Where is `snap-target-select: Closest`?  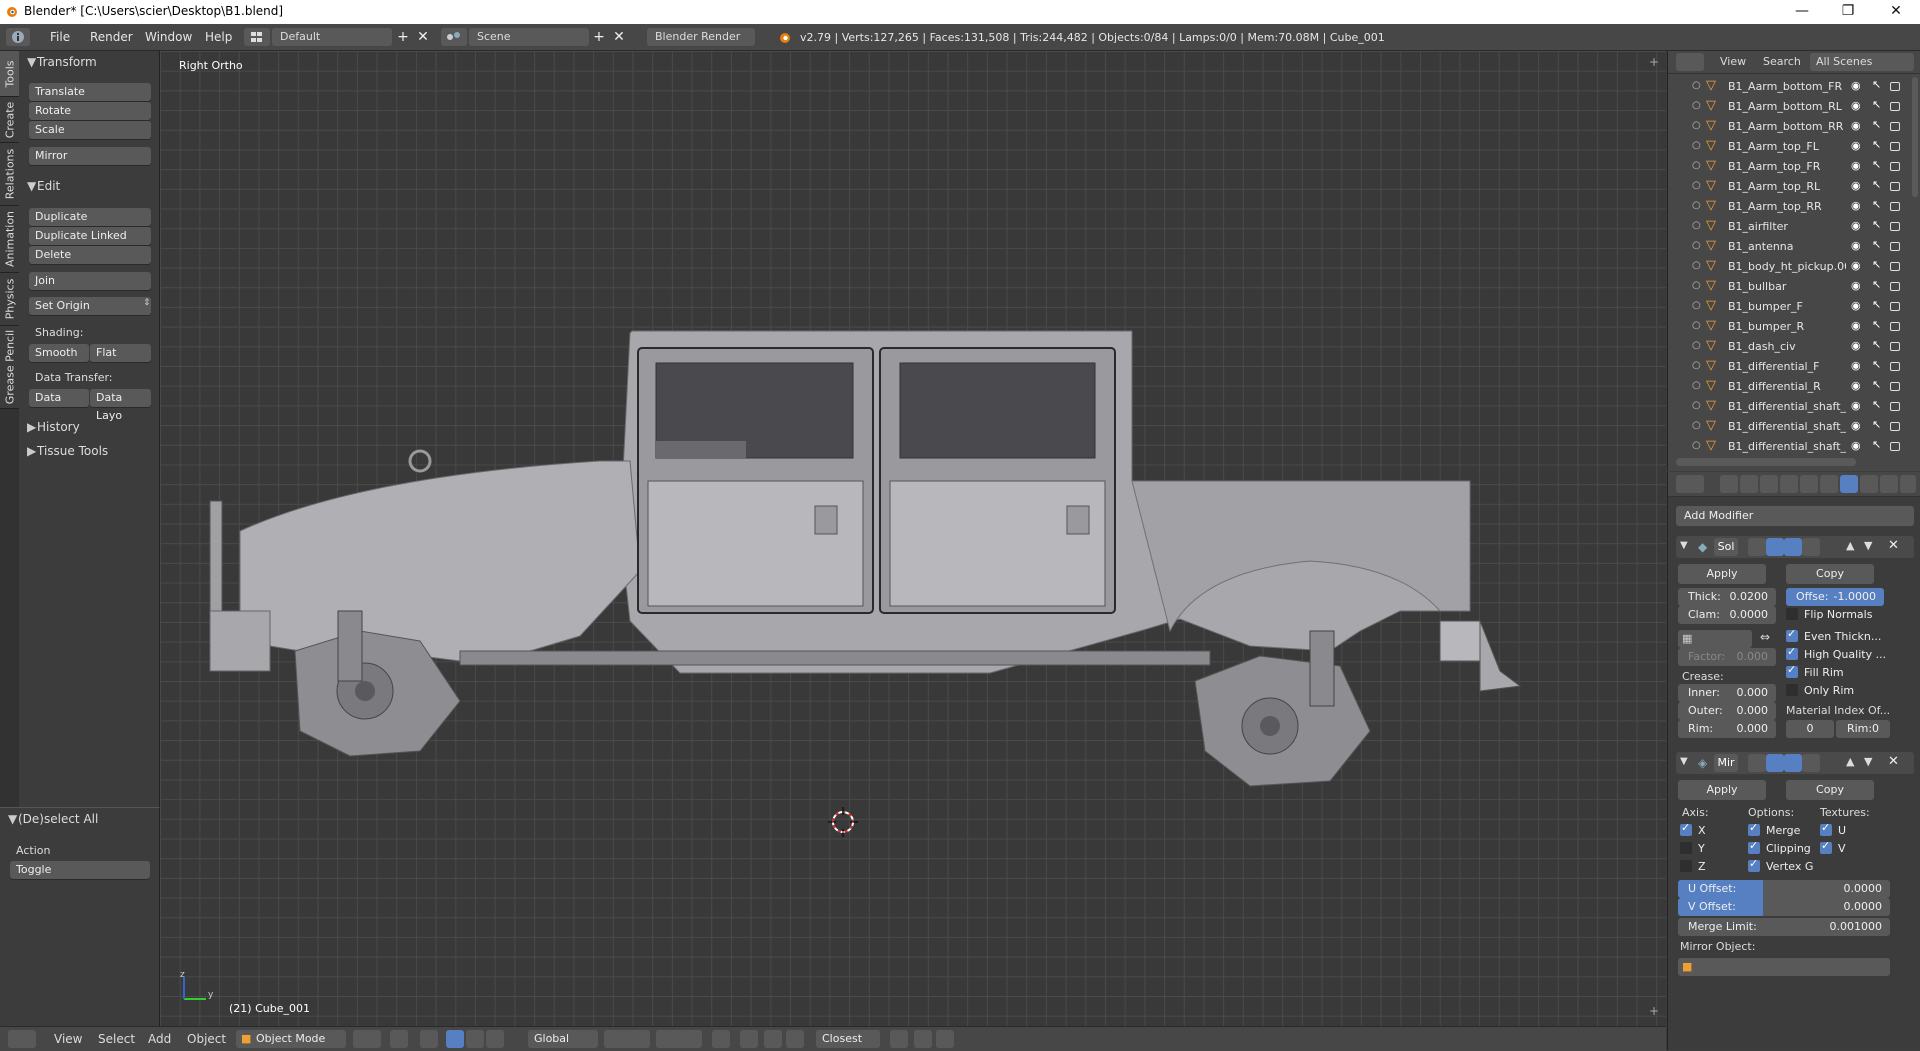 snap-target-select: Closest is located at coordinates (848, 1039).